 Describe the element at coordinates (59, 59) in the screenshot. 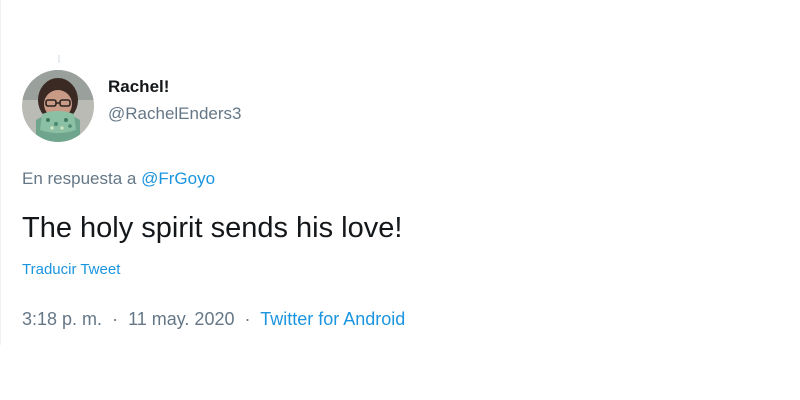

I see `thread-connector-line` at that location.